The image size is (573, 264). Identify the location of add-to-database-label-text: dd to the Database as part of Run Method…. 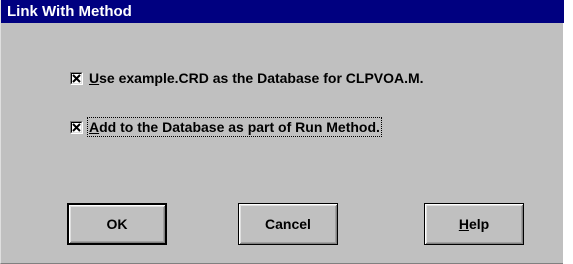
(239, 127).